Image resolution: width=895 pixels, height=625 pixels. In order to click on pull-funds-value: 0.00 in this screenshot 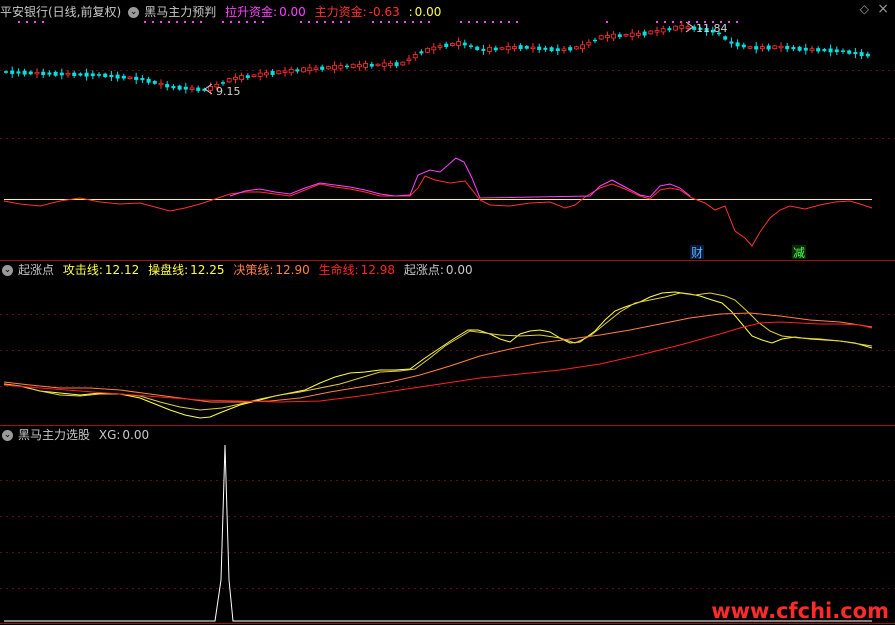, I will do `click(292, 12)`.